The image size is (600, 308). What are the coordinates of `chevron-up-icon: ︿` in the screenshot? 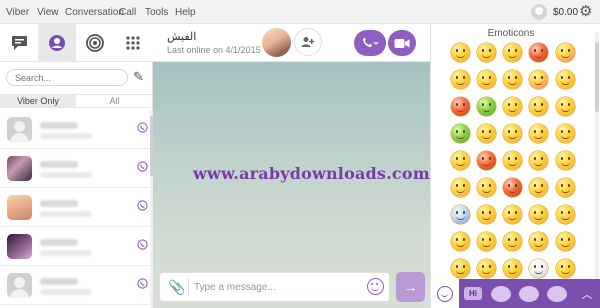 It's located at (587, 294).